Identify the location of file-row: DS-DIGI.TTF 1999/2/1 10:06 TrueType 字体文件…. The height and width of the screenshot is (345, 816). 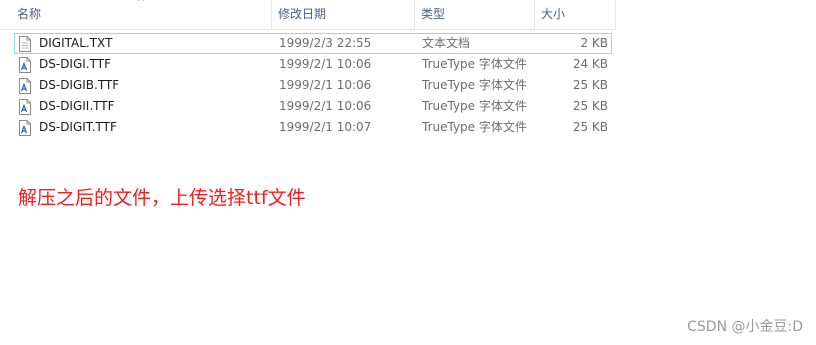
(313, 64).